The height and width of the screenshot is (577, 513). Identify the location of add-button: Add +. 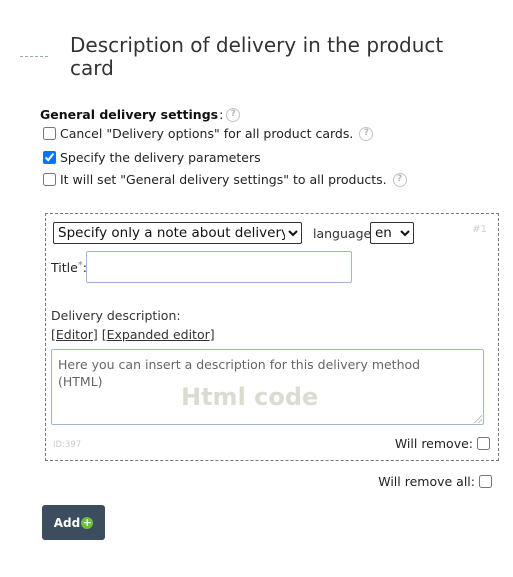
(73, 522).